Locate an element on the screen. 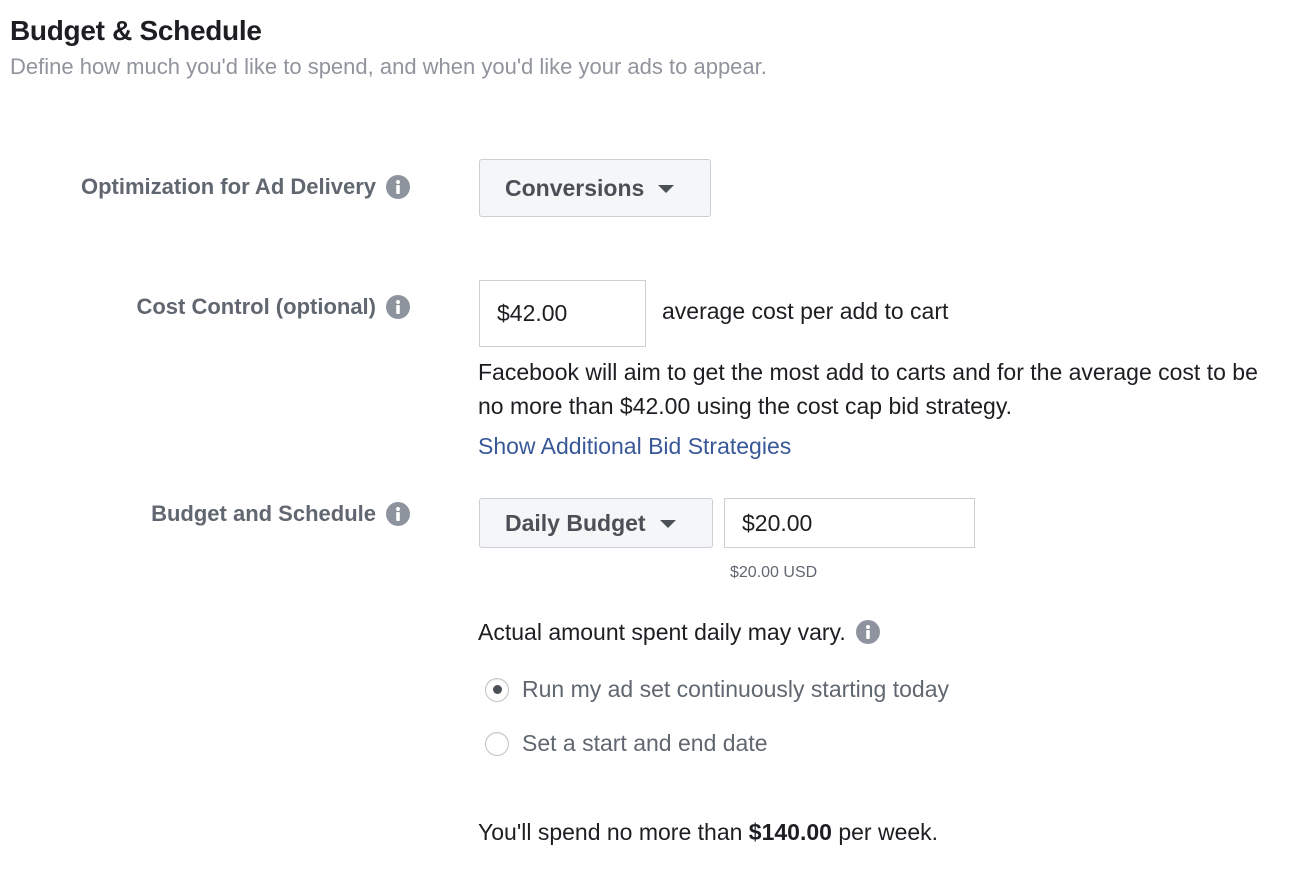 The image size is (1300, 872). budget-amount-input: $20.00 is located at coordinates (849, 523).